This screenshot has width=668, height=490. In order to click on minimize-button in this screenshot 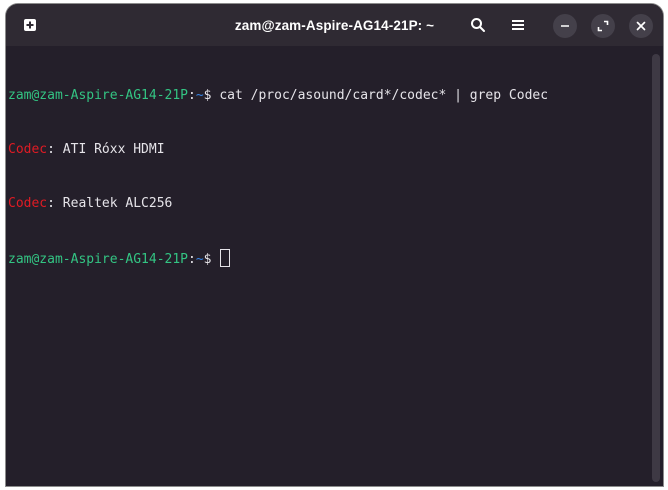, I will do `click(565, 26)`.